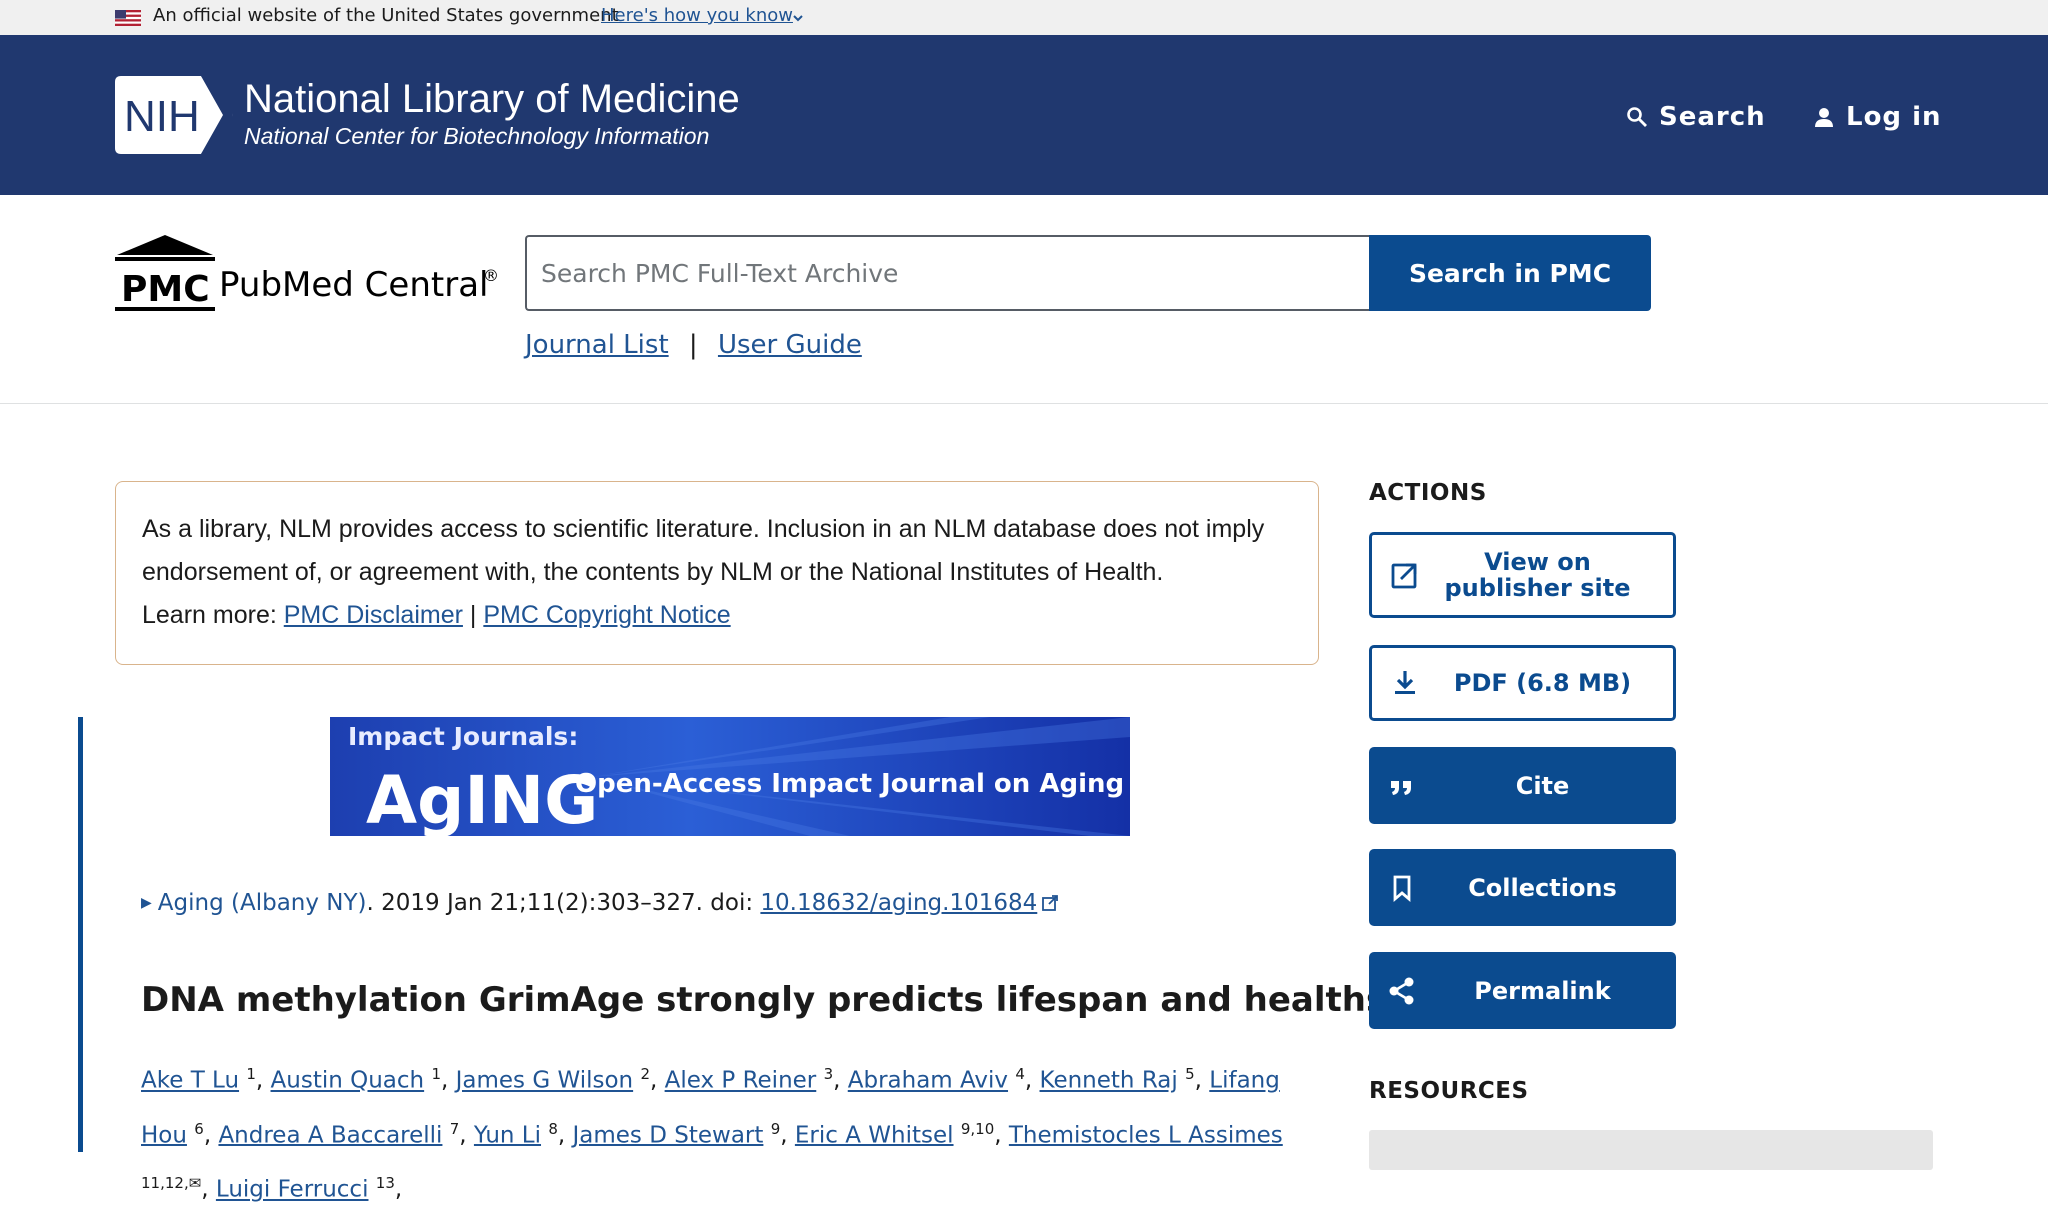 Image resolution: width=2048 pixels, height=1214 pixels. I want to click on search-icon, so click(1637, 117).